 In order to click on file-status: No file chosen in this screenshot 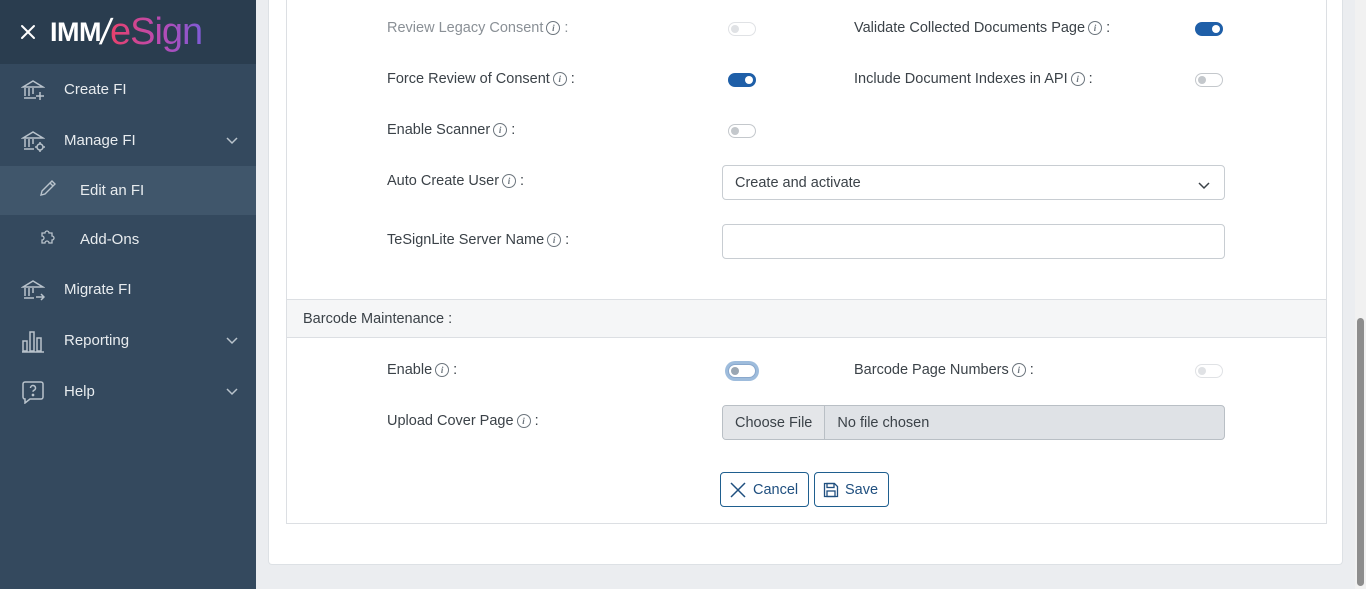, I will do `click(883, 422)`.